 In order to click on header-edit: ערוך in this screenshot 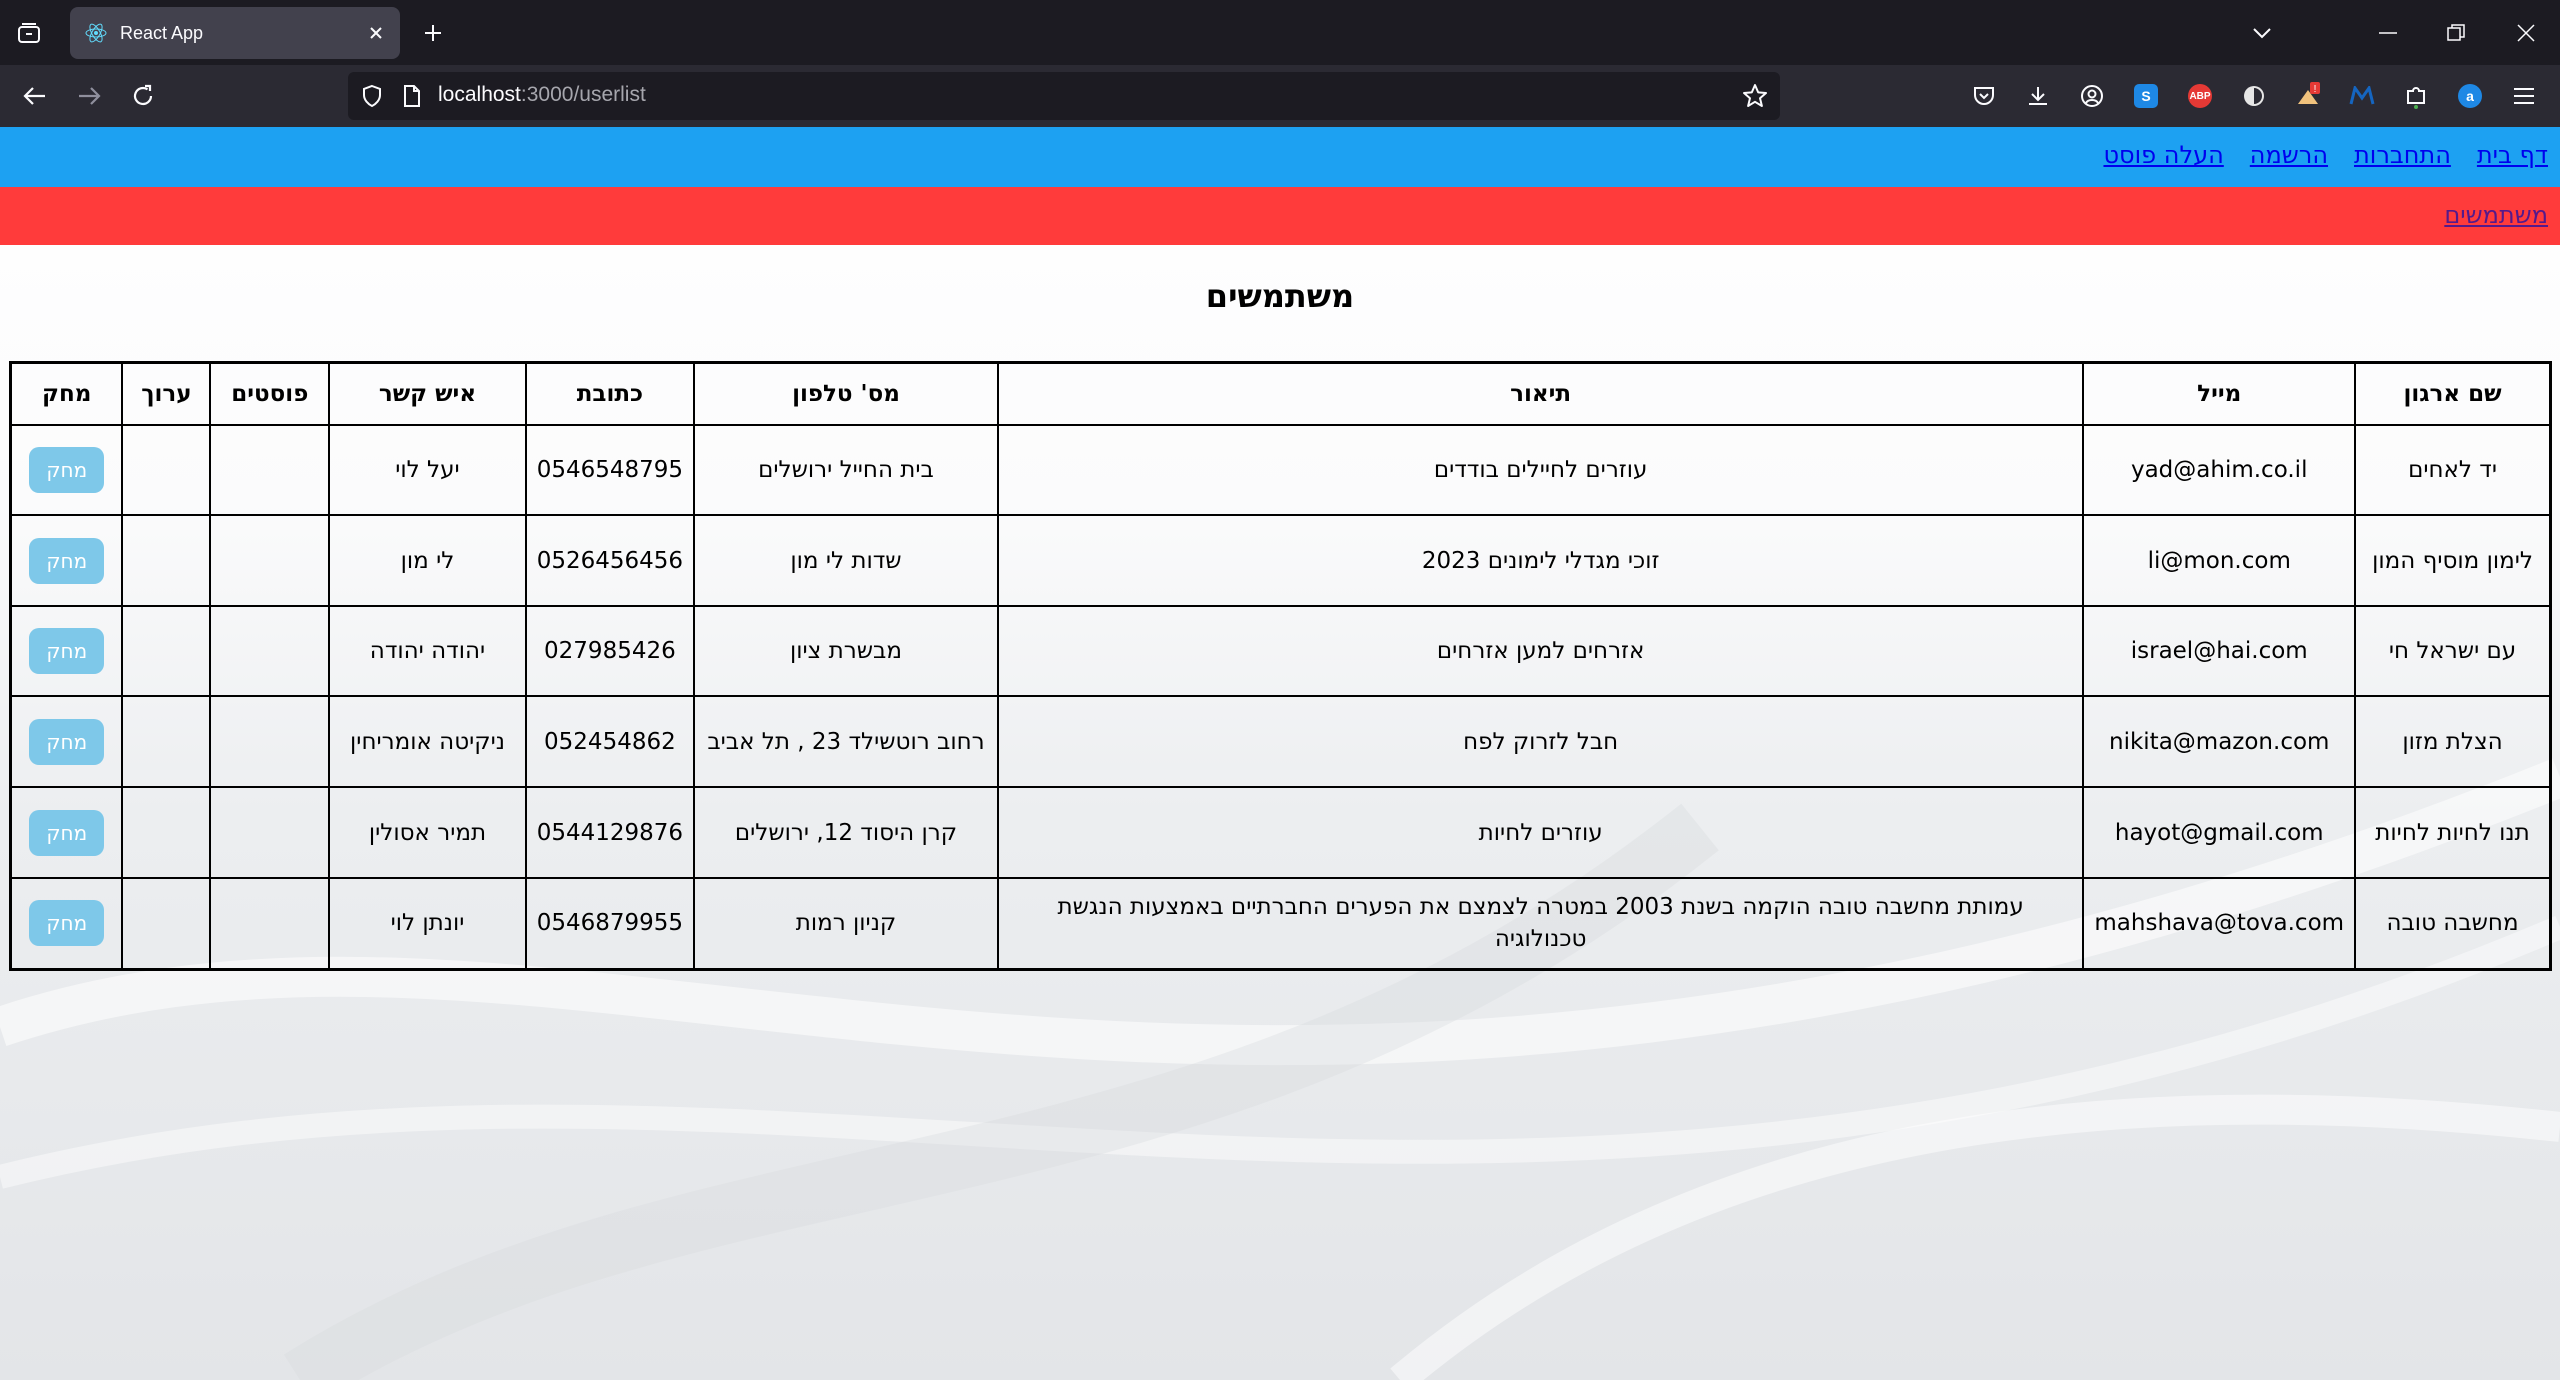, I will do `click(166, 393)`.